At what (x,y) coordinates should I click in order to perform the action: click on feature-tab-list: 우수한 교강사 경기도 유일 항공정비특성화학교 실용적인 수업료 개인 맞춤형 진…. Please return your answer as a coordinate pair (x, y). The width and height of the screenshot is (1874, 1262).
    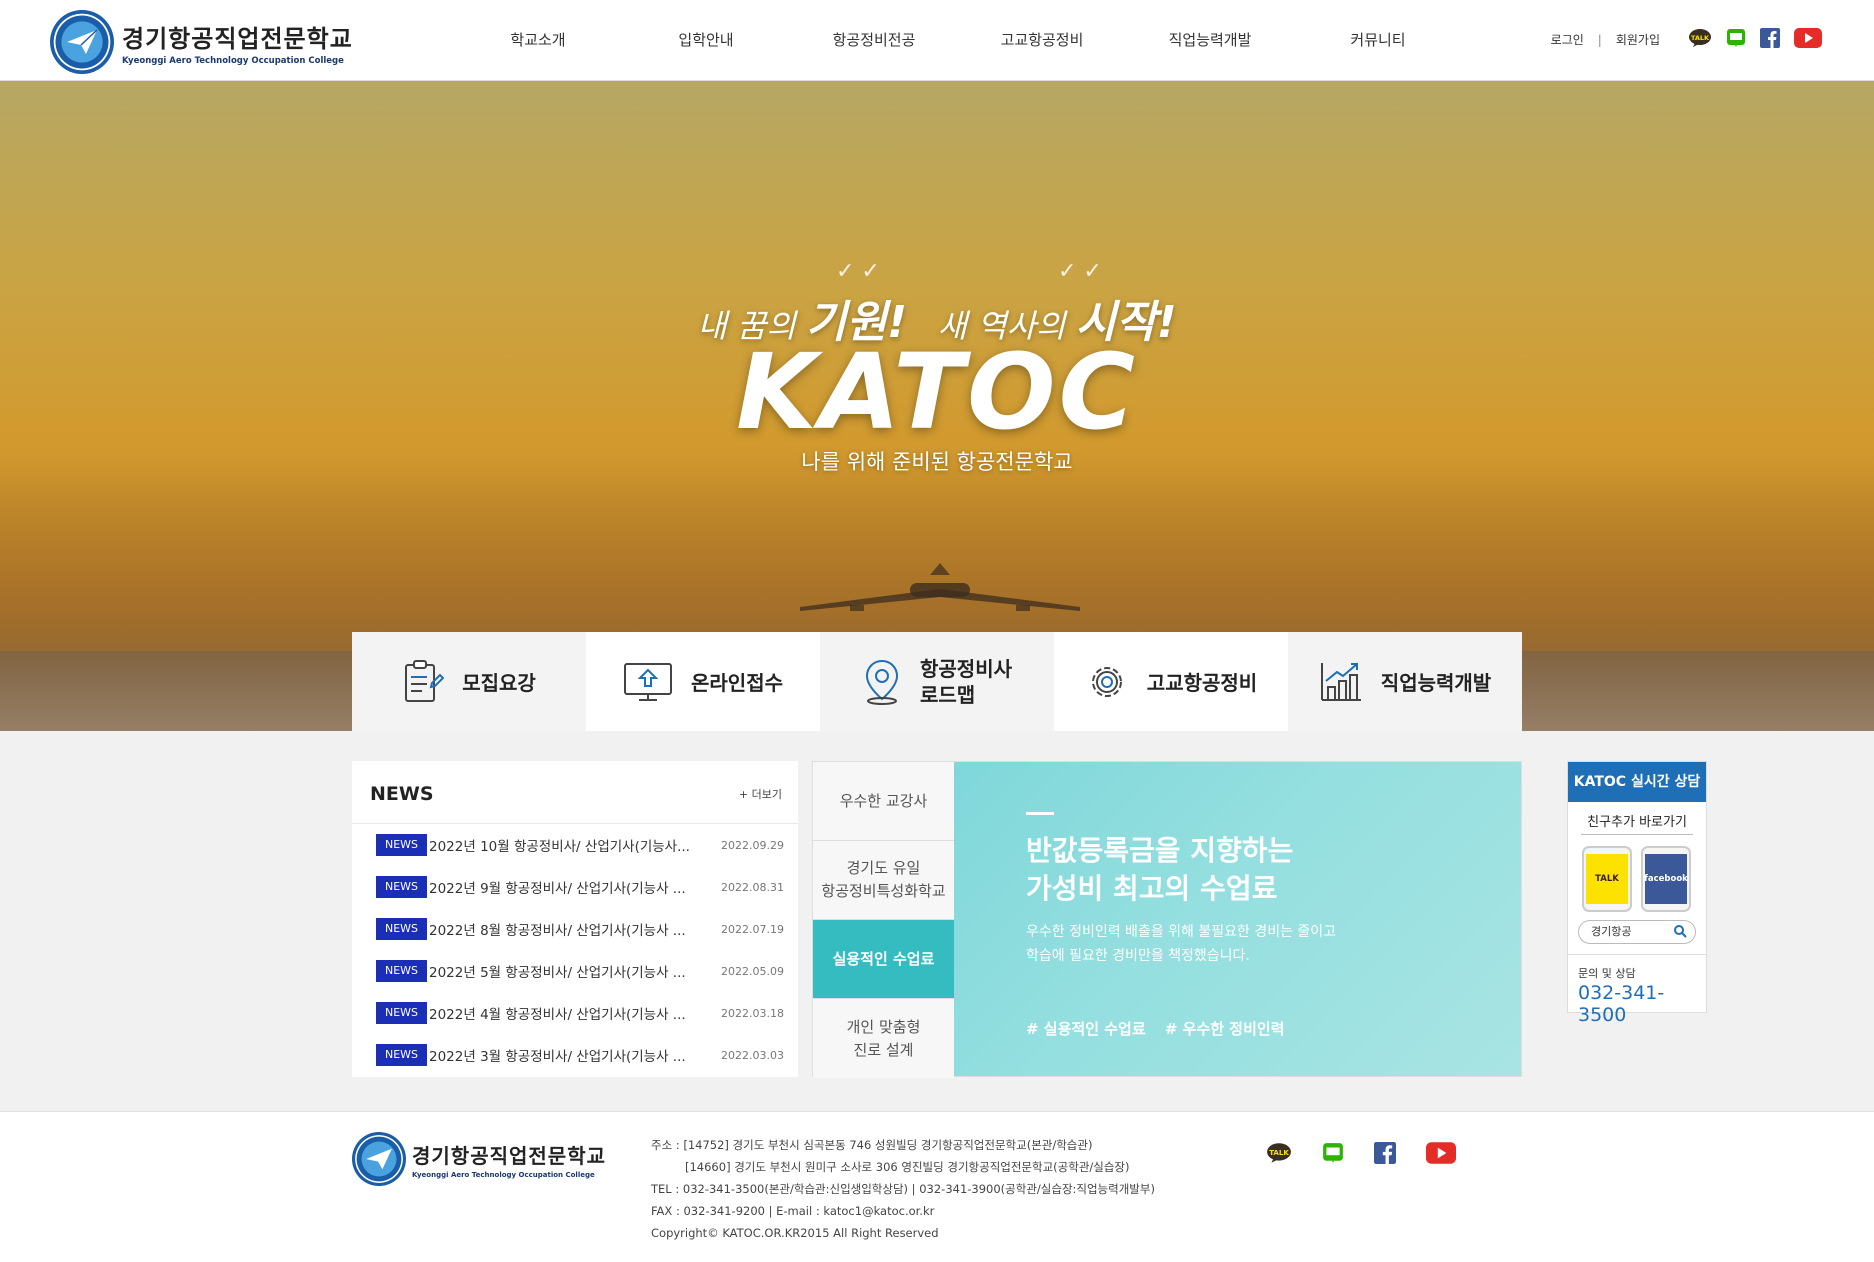
    Looking at the image, I should click on (883, 920).